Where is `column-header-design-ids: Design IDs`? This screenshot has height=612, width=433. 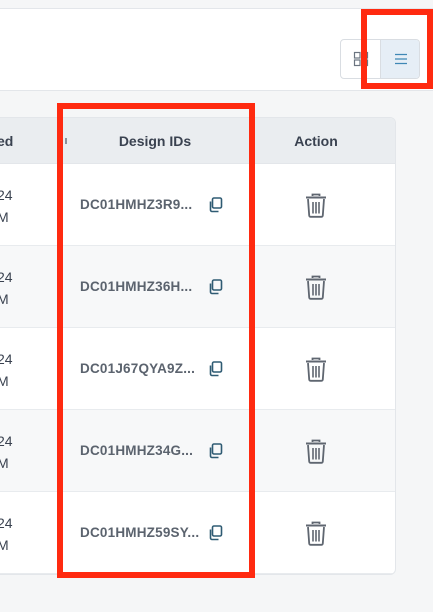
column-header-design-ids: Design IDs is located at coordinates (155, 141).